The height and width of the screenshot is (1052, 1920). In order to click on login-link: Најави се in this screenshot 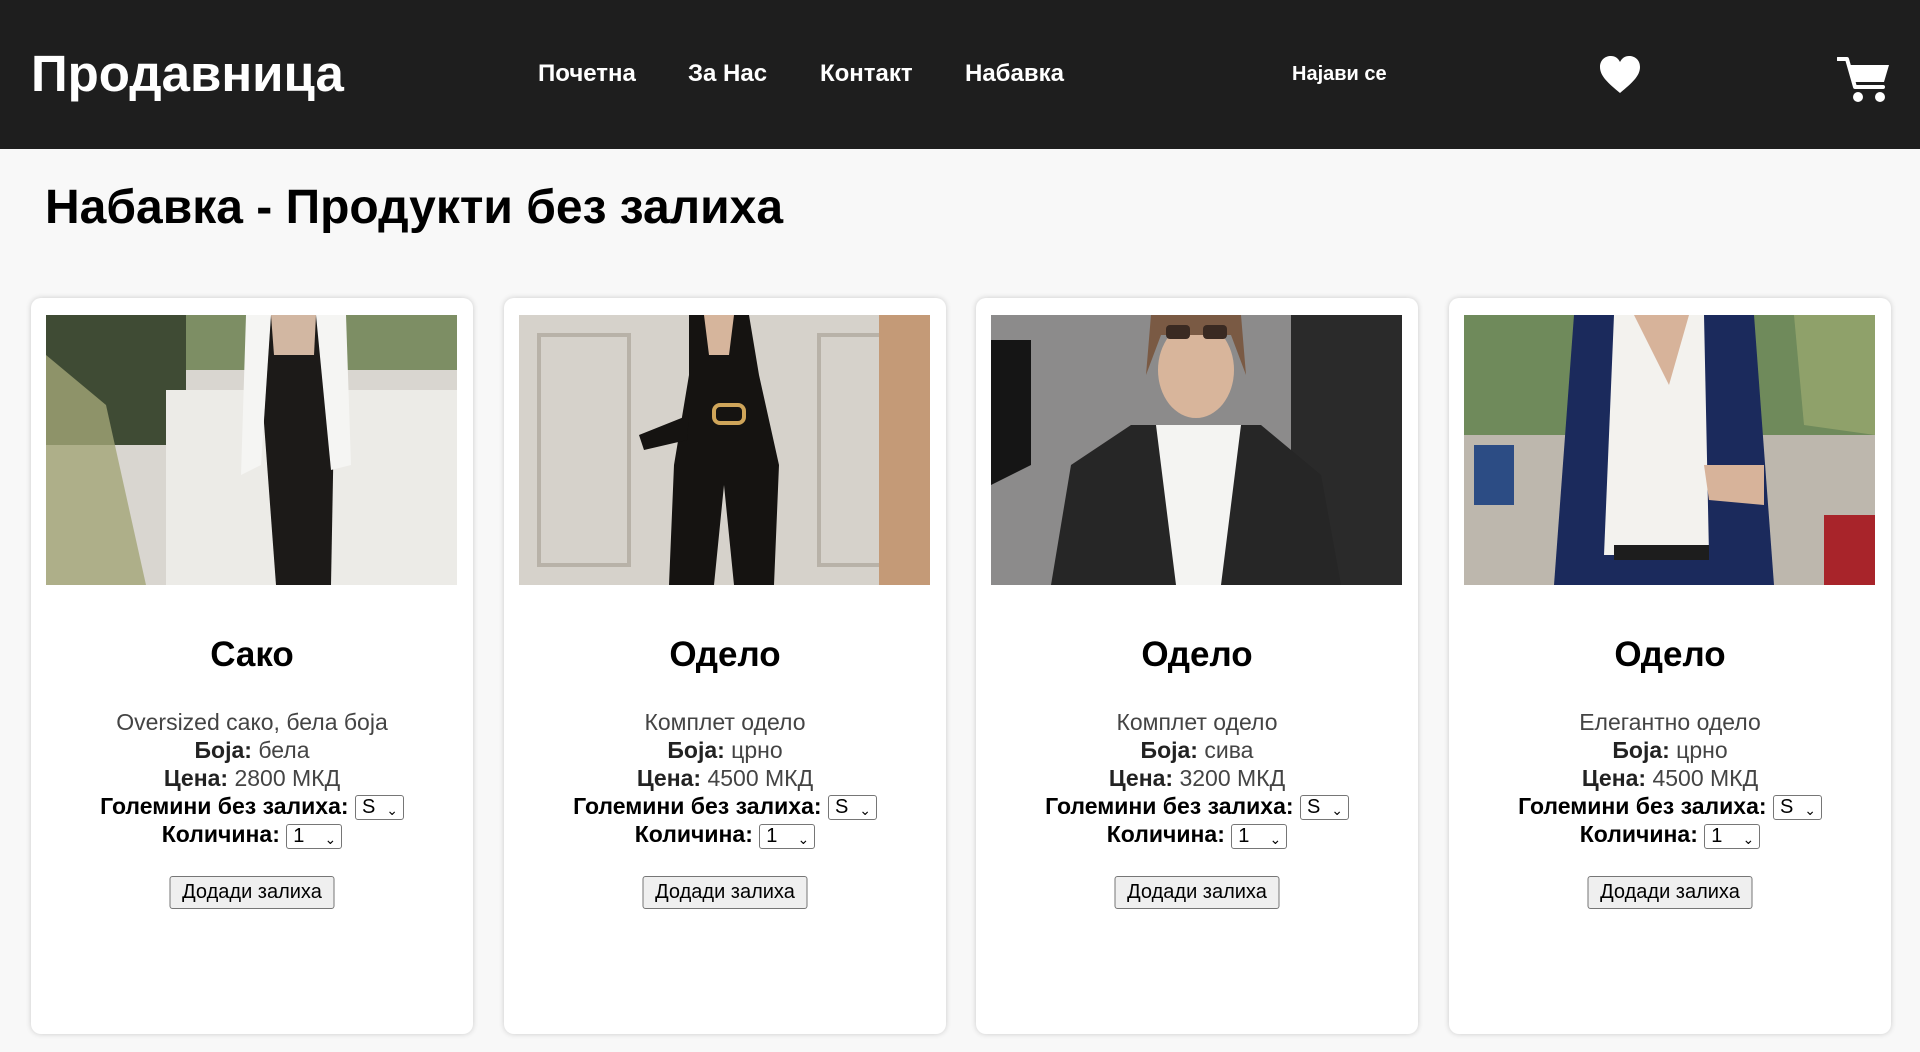, I will do `click(1339, 74)`.